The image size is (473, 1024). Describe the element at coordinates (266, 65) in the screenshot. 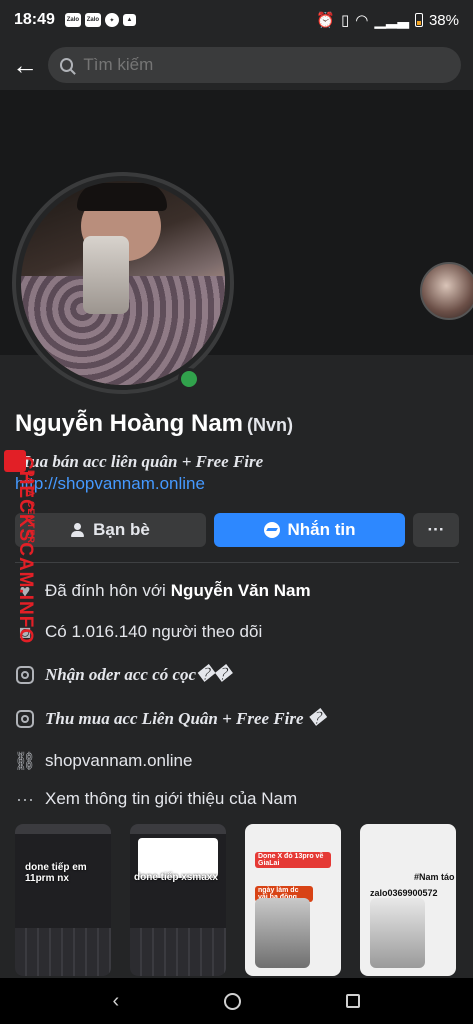

I see `search-input` at that location.